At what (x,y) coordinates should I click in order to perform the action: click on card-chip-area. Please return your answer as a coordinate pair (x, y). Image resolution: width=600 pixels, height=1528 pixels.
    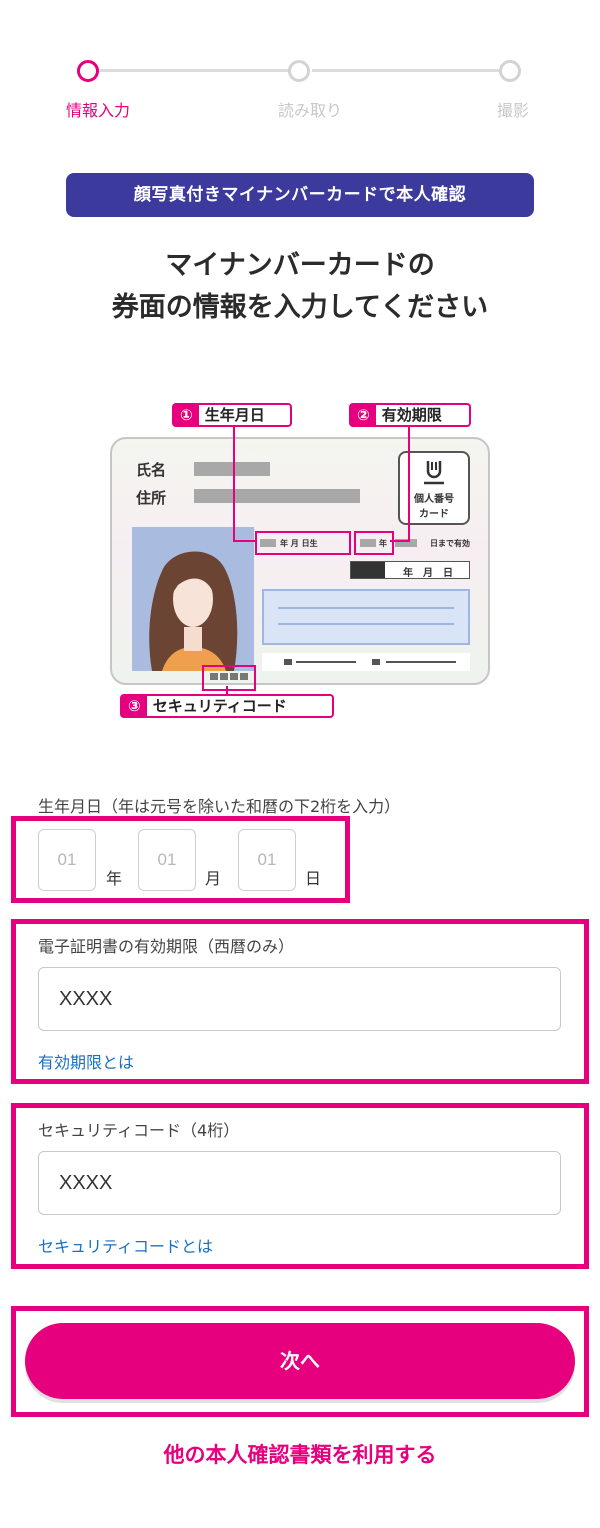
    Looking at the image, I should click on (366, 617).